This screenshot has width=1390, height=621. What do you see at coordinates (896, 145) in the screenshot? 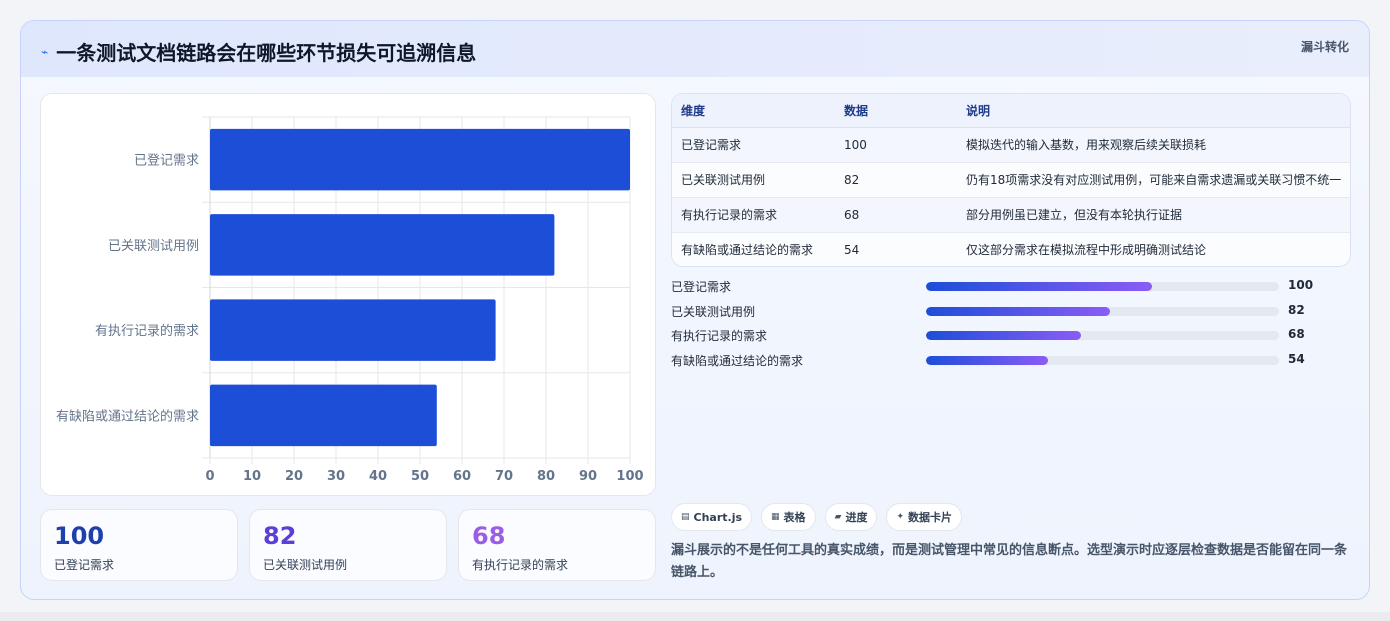
I see `table-cell: 100` at bounding box center [896, 145].